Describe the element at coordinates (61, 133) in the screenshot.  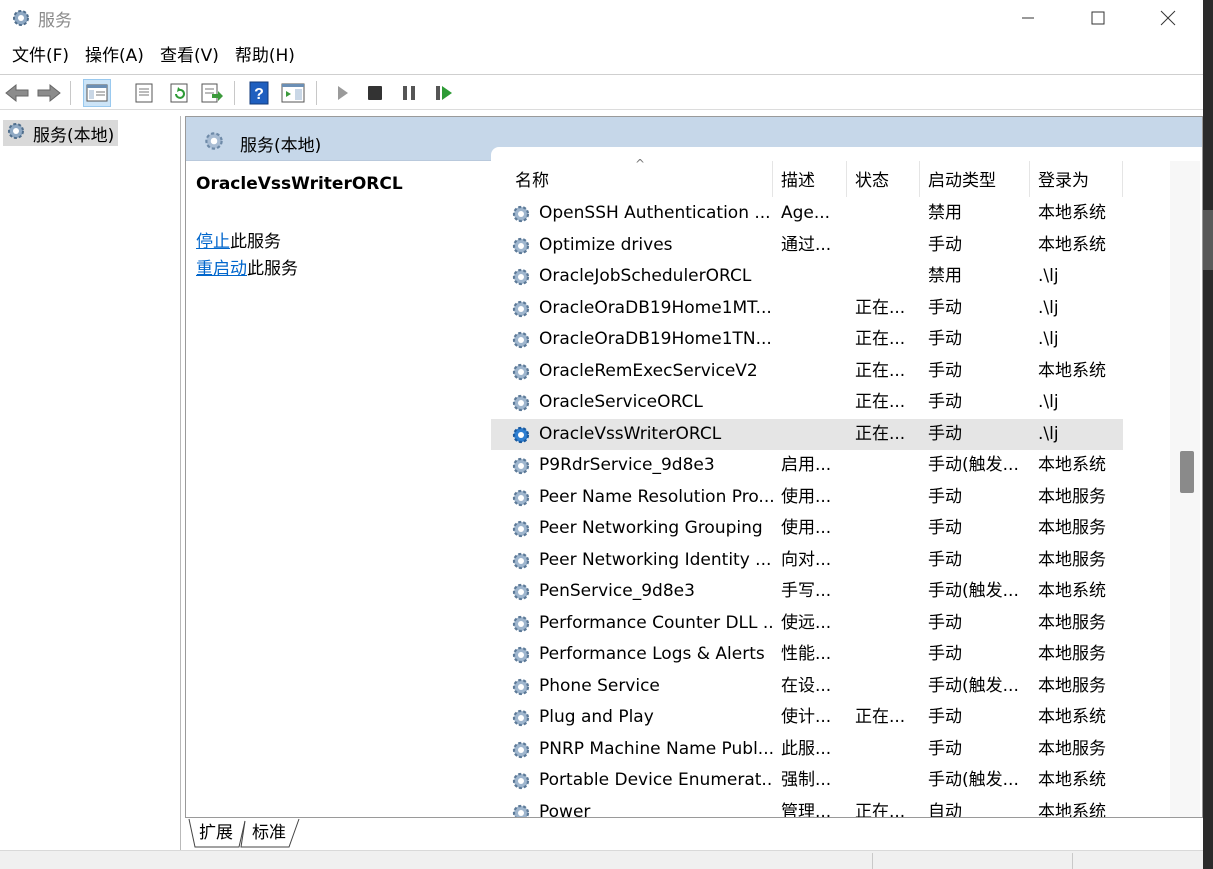
I see `tree-item-services-local: 服务(本地)` at that location.